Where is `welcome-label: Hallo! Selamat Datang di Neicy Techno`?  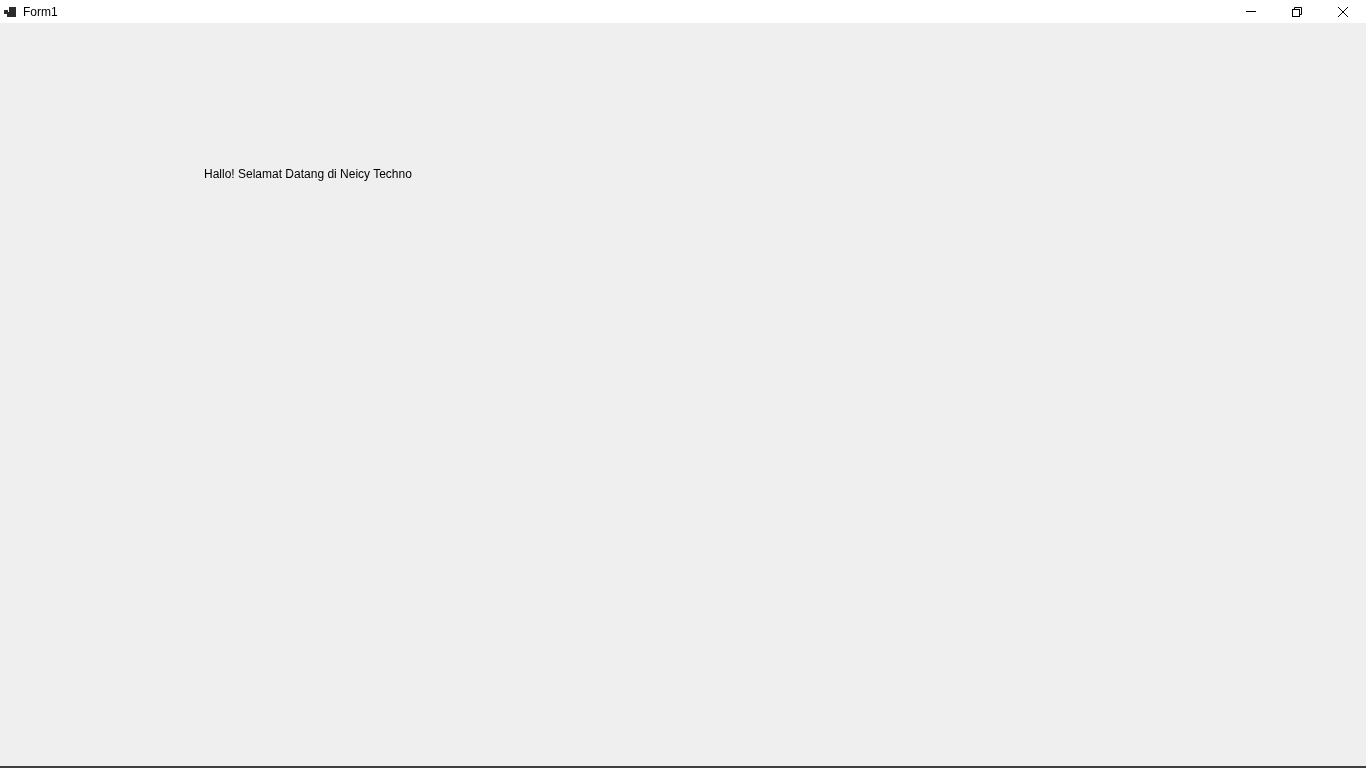
welcome-label: Hallo! Selamat Datang di Neicy Techno is located at coordinates (308, 174).